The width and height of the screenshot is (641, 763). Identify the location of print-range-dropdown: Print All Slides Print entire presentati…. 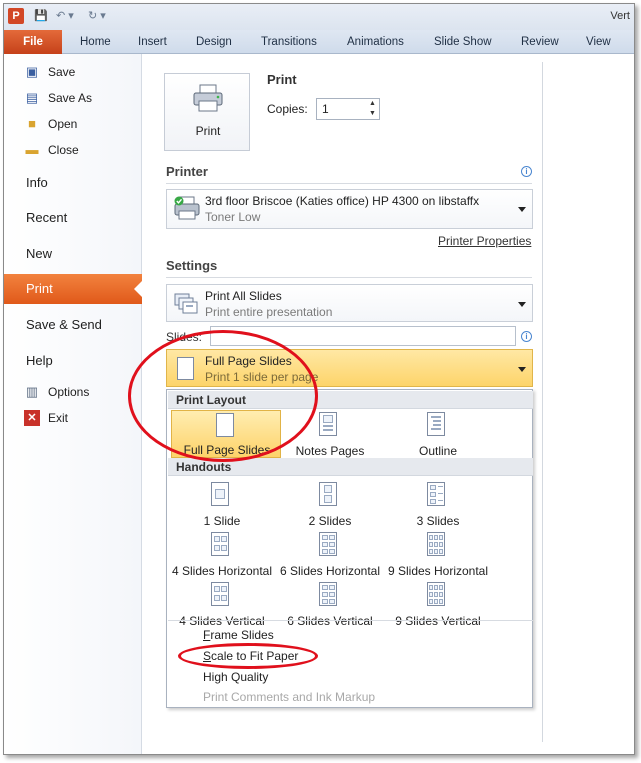
(349, 303).